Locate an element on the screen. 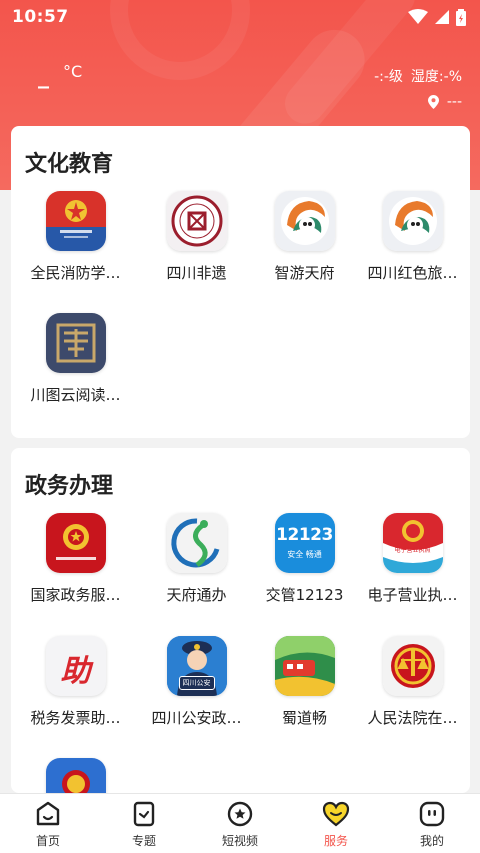 This screenshot has height=853, width=480. traffic-12123-icon: 12123 安全 畅通 is located at coordinates (304, 543).